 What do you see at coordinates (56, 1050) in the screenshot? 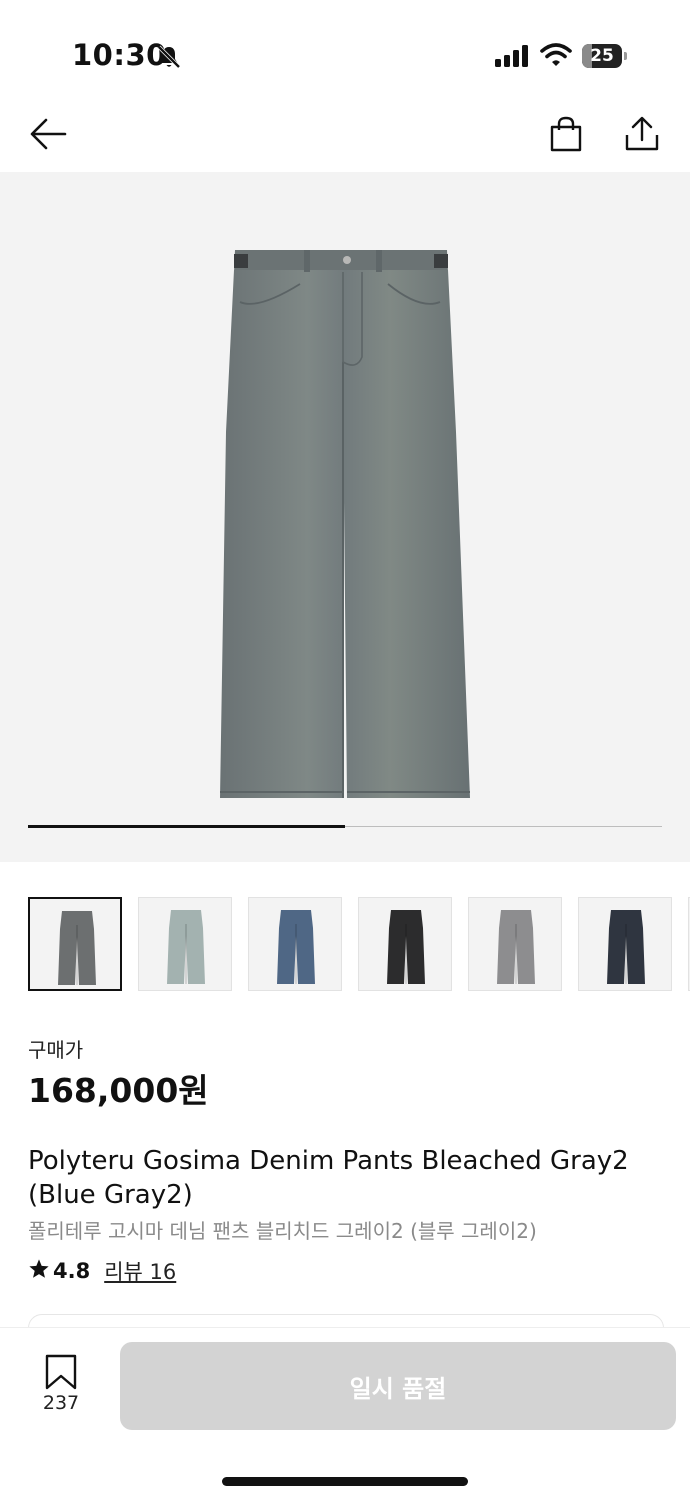
I see `price-label: 구매가` at bounding box center [56, 1050].